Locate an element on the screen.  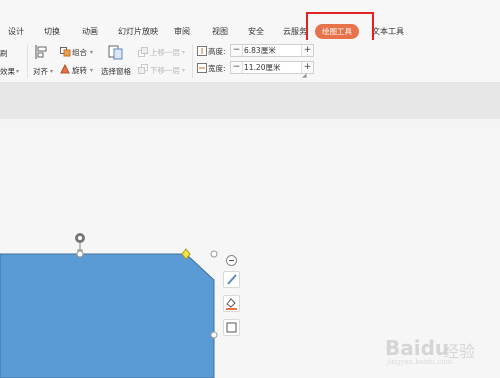
fill-bucket-icon is located at coordinates (231, 304).